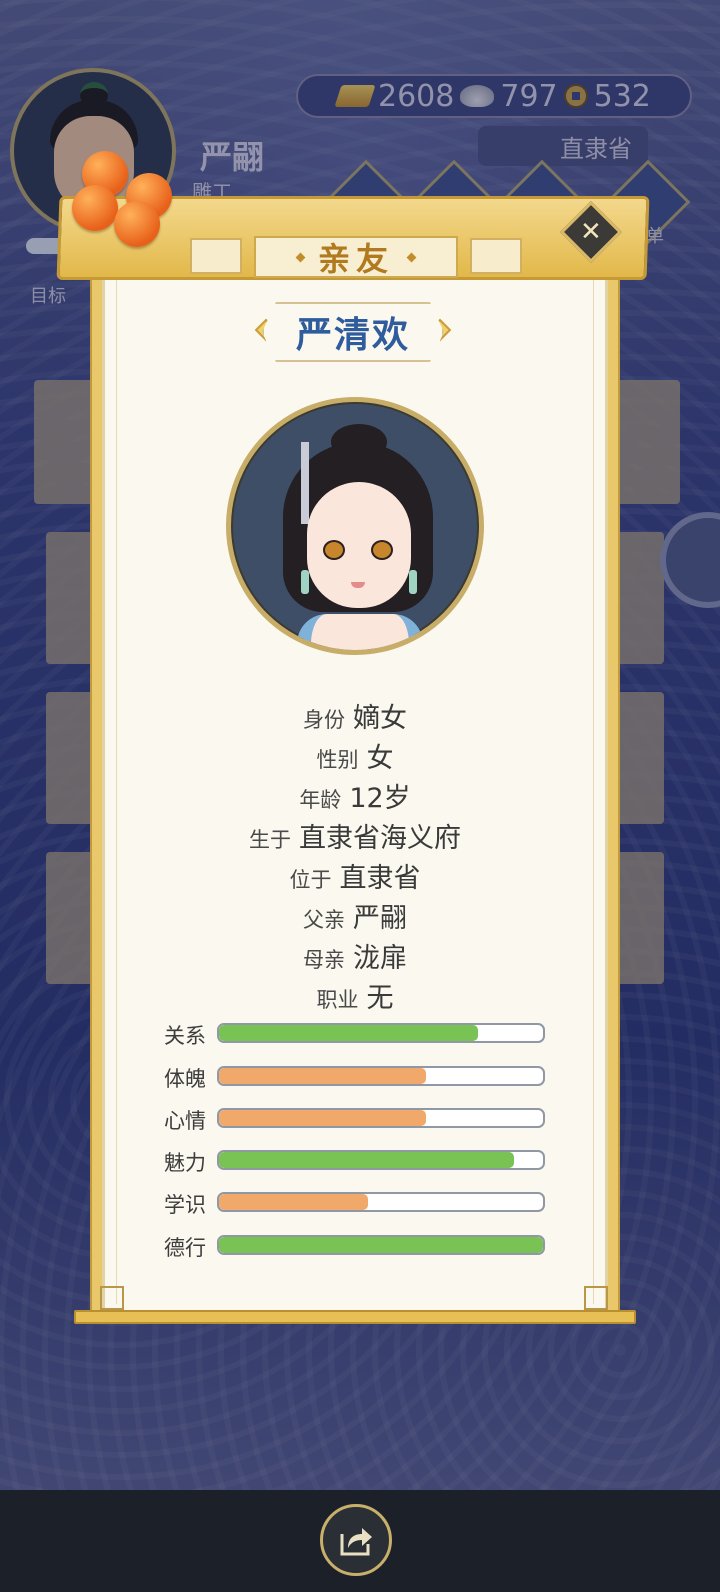  Describe the element at coordinates (591, 231) in the screenshot. I see `close-icon: ✕` at that location.